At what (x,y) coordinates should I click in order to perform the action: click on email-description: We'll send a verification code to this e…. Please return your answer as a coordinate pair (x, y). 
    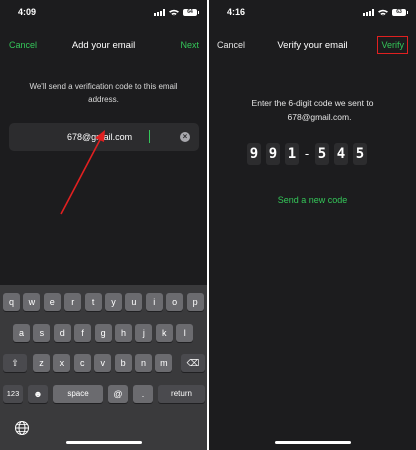
    Looking at the image, I should click on (103, 93).